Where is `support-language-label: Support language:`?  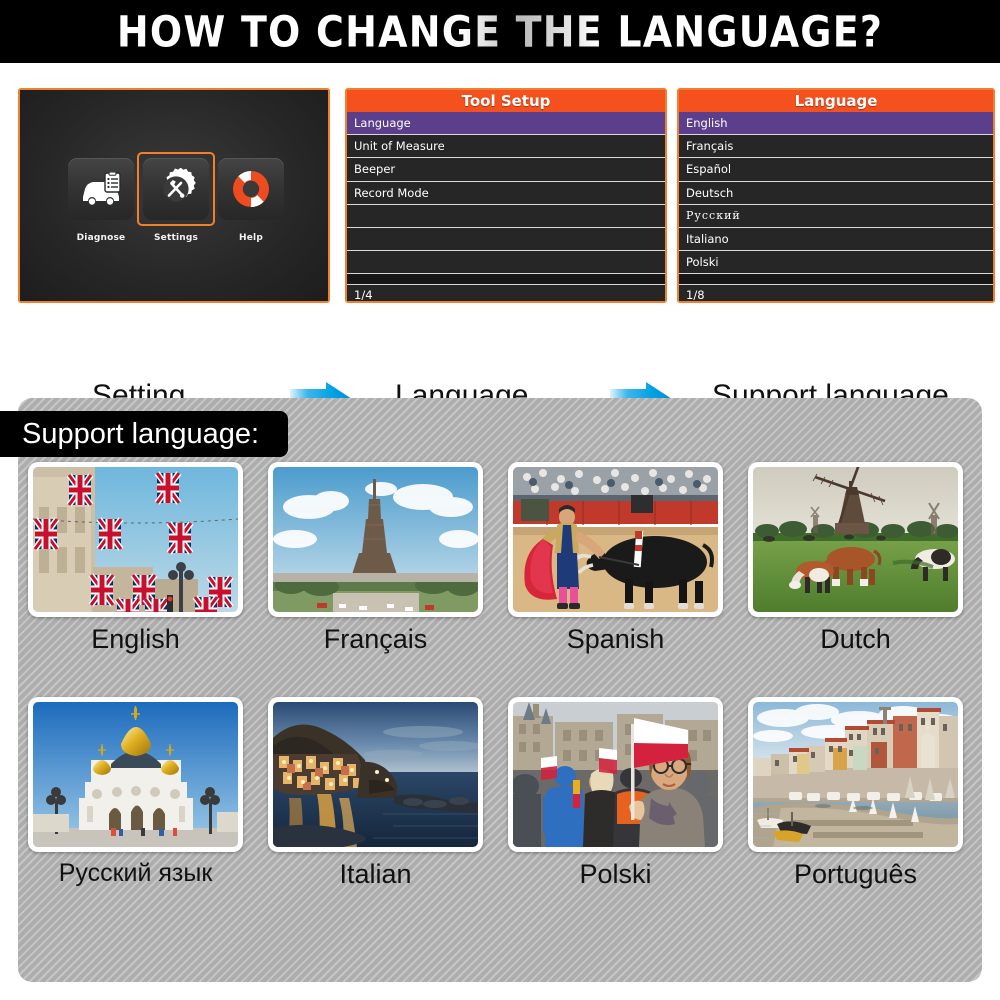
support-language-label: Support language: is located at coordinates (144, 434).